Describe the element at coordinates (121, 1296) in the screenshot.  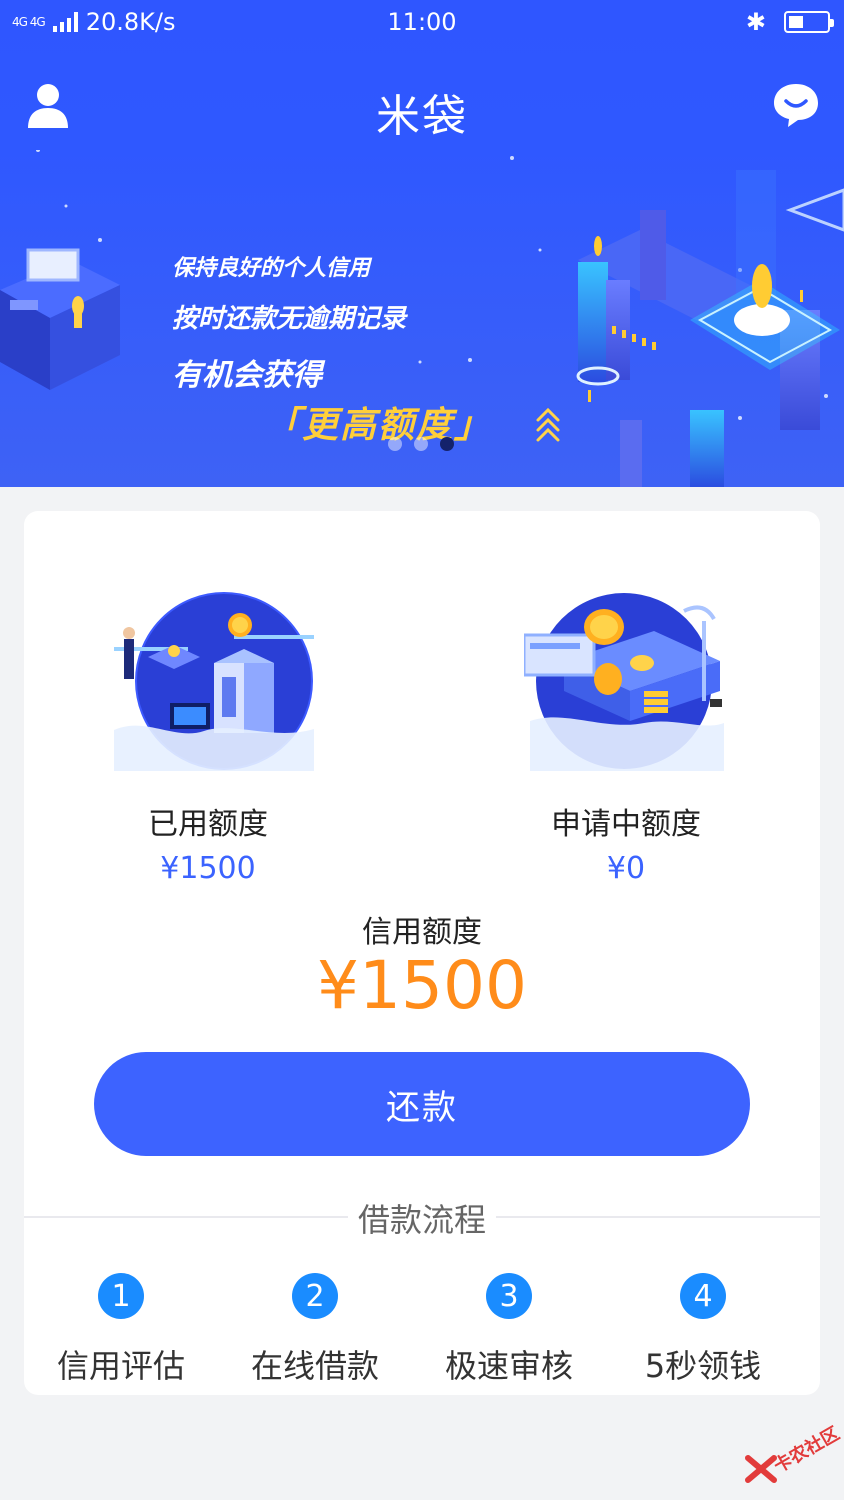
I see `step-number-badge: 1` at that location.